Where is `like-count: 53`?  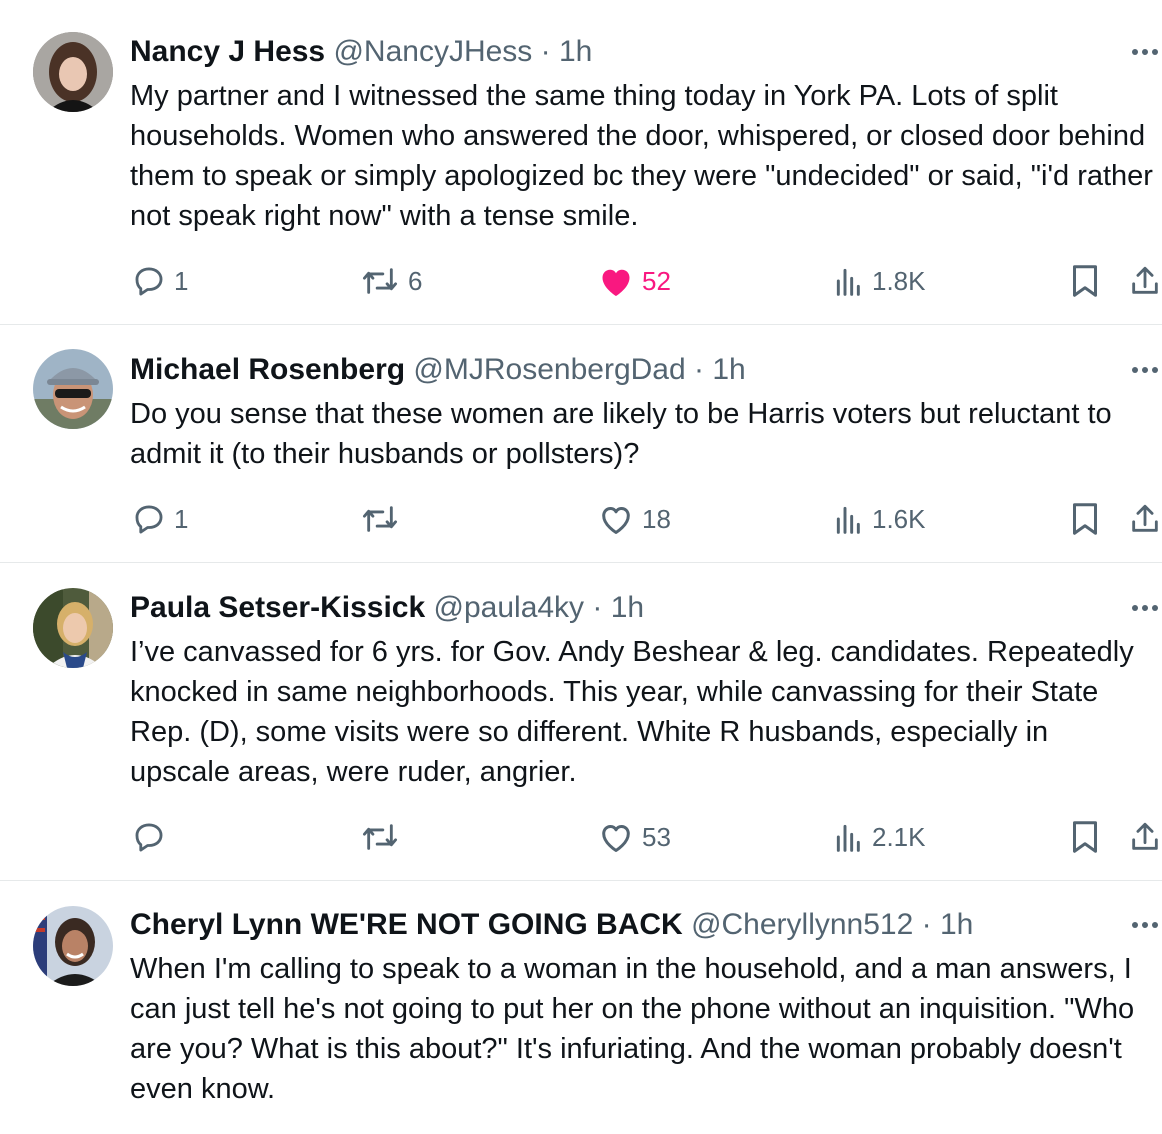 like-count: 53 is located at coordinates (656, 836).